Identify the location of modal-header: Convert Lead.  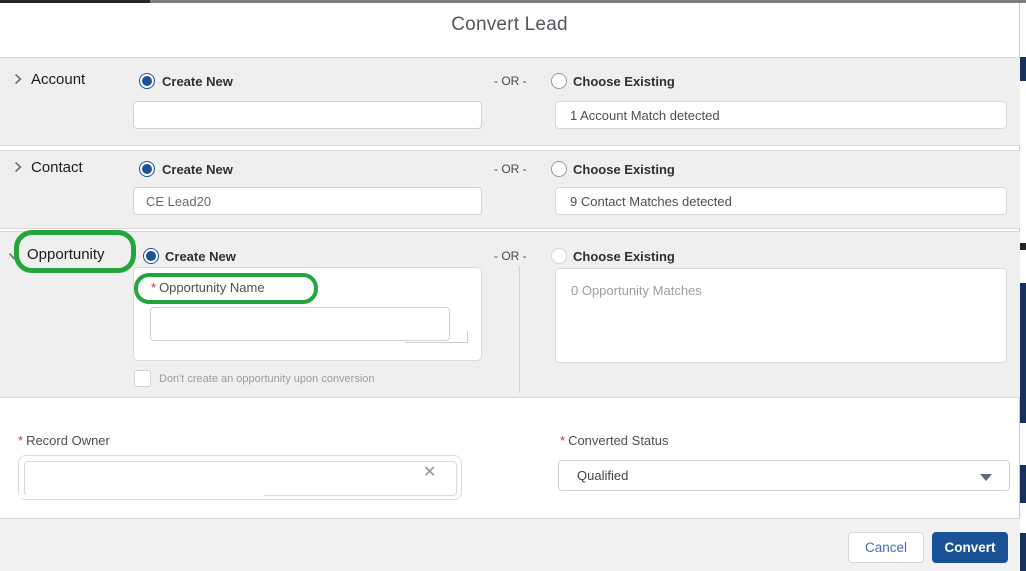
(509, 30).